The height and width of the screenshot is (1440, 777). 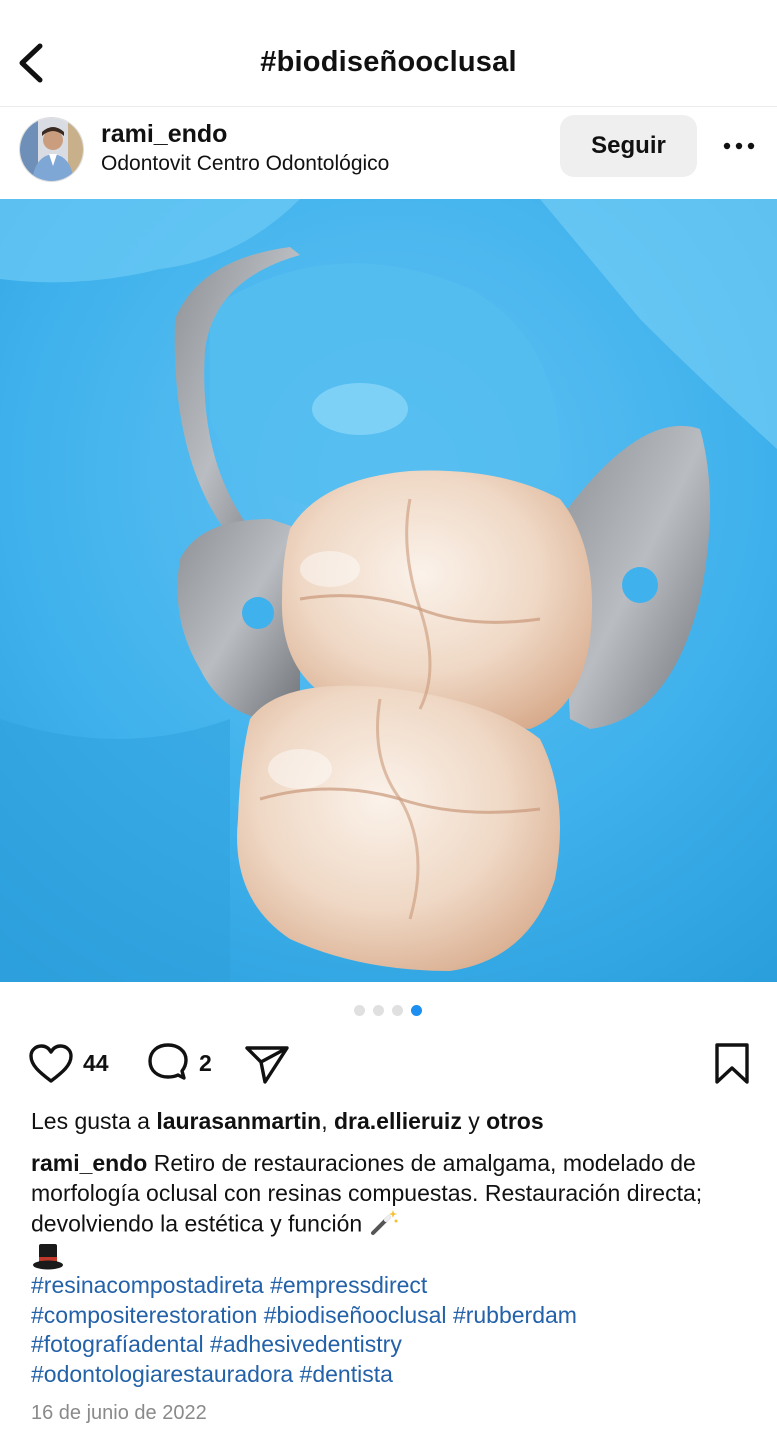 I want to click on hashtag-link: #biodiseñooclusal, so click(x=355, y=1315).